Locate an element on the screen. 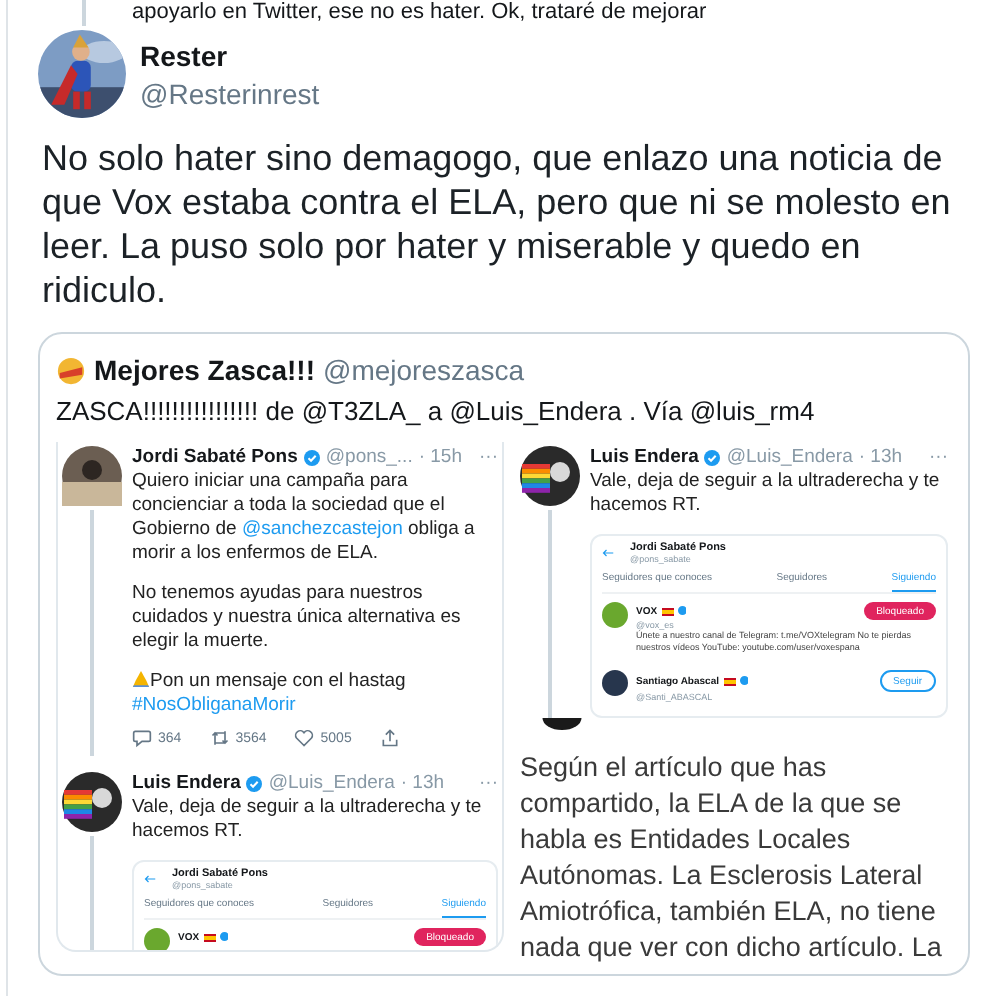  quoted-tweet-text: ZASCA!!!!!!!!!!!!!!!! de @T3ZLA_ a @Luis_Endera . Vía @luis_rm4 is located at coordinates (436, 411).